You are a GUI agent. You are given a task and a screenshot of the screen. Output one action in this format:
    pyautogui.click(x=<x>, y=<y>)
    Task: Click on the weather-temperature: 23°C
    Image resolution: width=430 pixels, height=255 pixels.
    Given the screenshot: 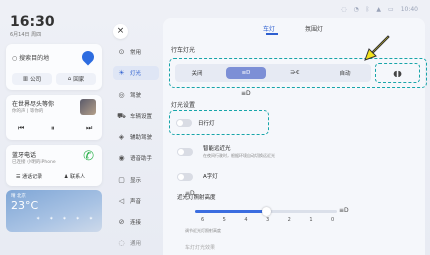 What is the action you would take?
    pyautogui.click(x=25, y=205)
    